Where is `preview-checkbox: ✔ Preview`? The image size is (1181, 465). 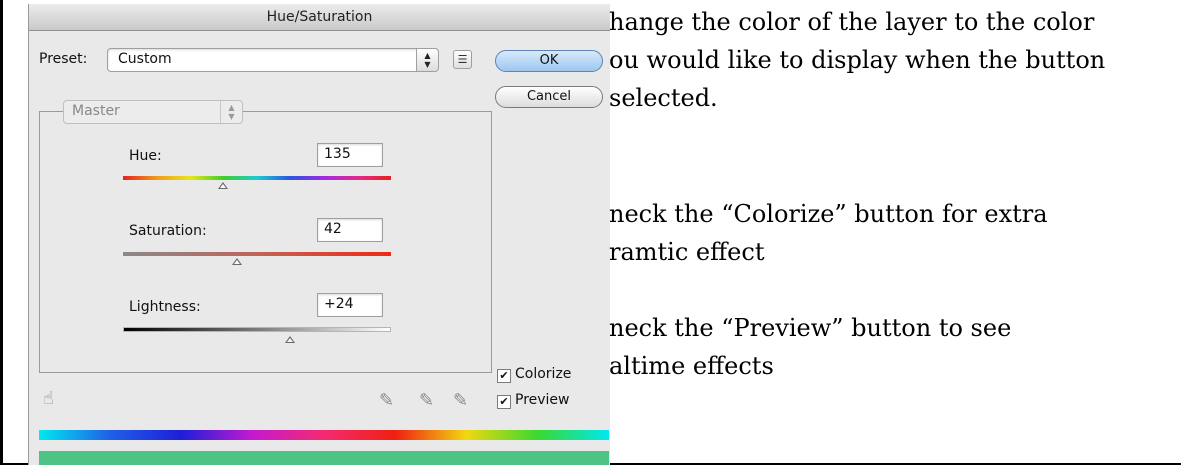
preview-checkbox: ✔ Preview is located at coordinates (533, 400).